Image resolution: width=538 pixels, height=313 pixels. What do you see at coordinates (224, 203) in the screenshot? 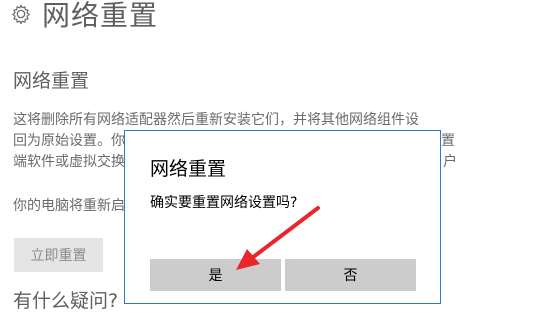
I see `dialog-message: 确实要重置网络设置吗?` at bounding box center [224, 203].